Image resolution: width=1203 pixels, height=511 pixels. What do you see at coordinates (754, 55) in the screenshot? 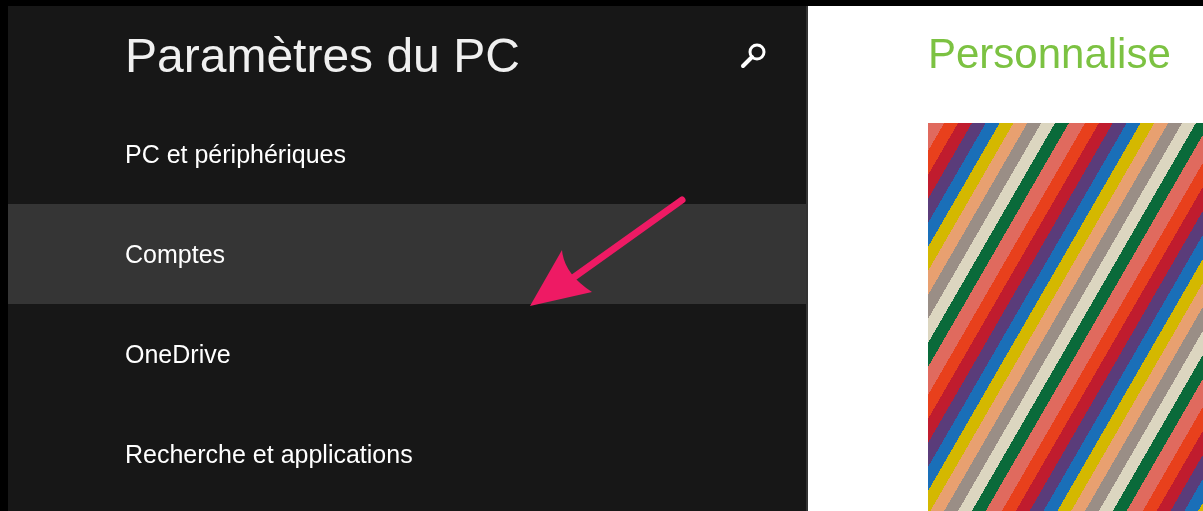
I see `search-icon` at bounding box center [754, 55].